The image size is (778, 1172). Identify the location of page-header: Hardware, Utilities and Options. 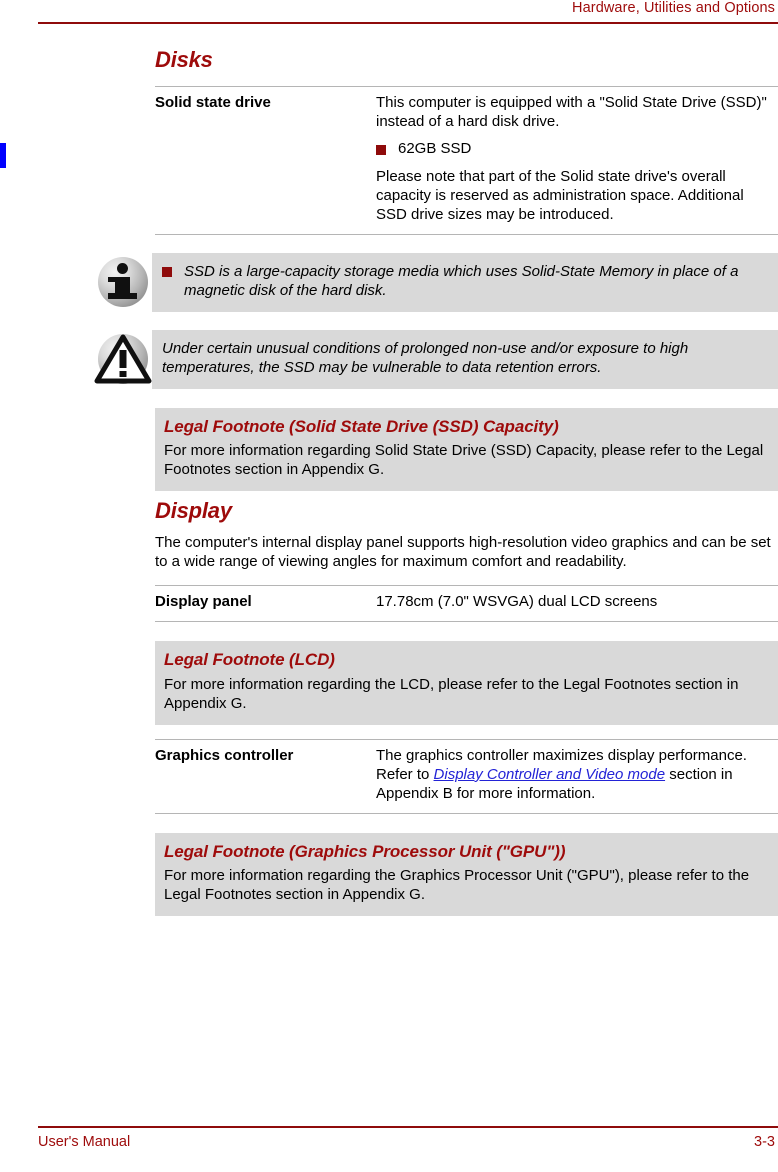
(408, 15).